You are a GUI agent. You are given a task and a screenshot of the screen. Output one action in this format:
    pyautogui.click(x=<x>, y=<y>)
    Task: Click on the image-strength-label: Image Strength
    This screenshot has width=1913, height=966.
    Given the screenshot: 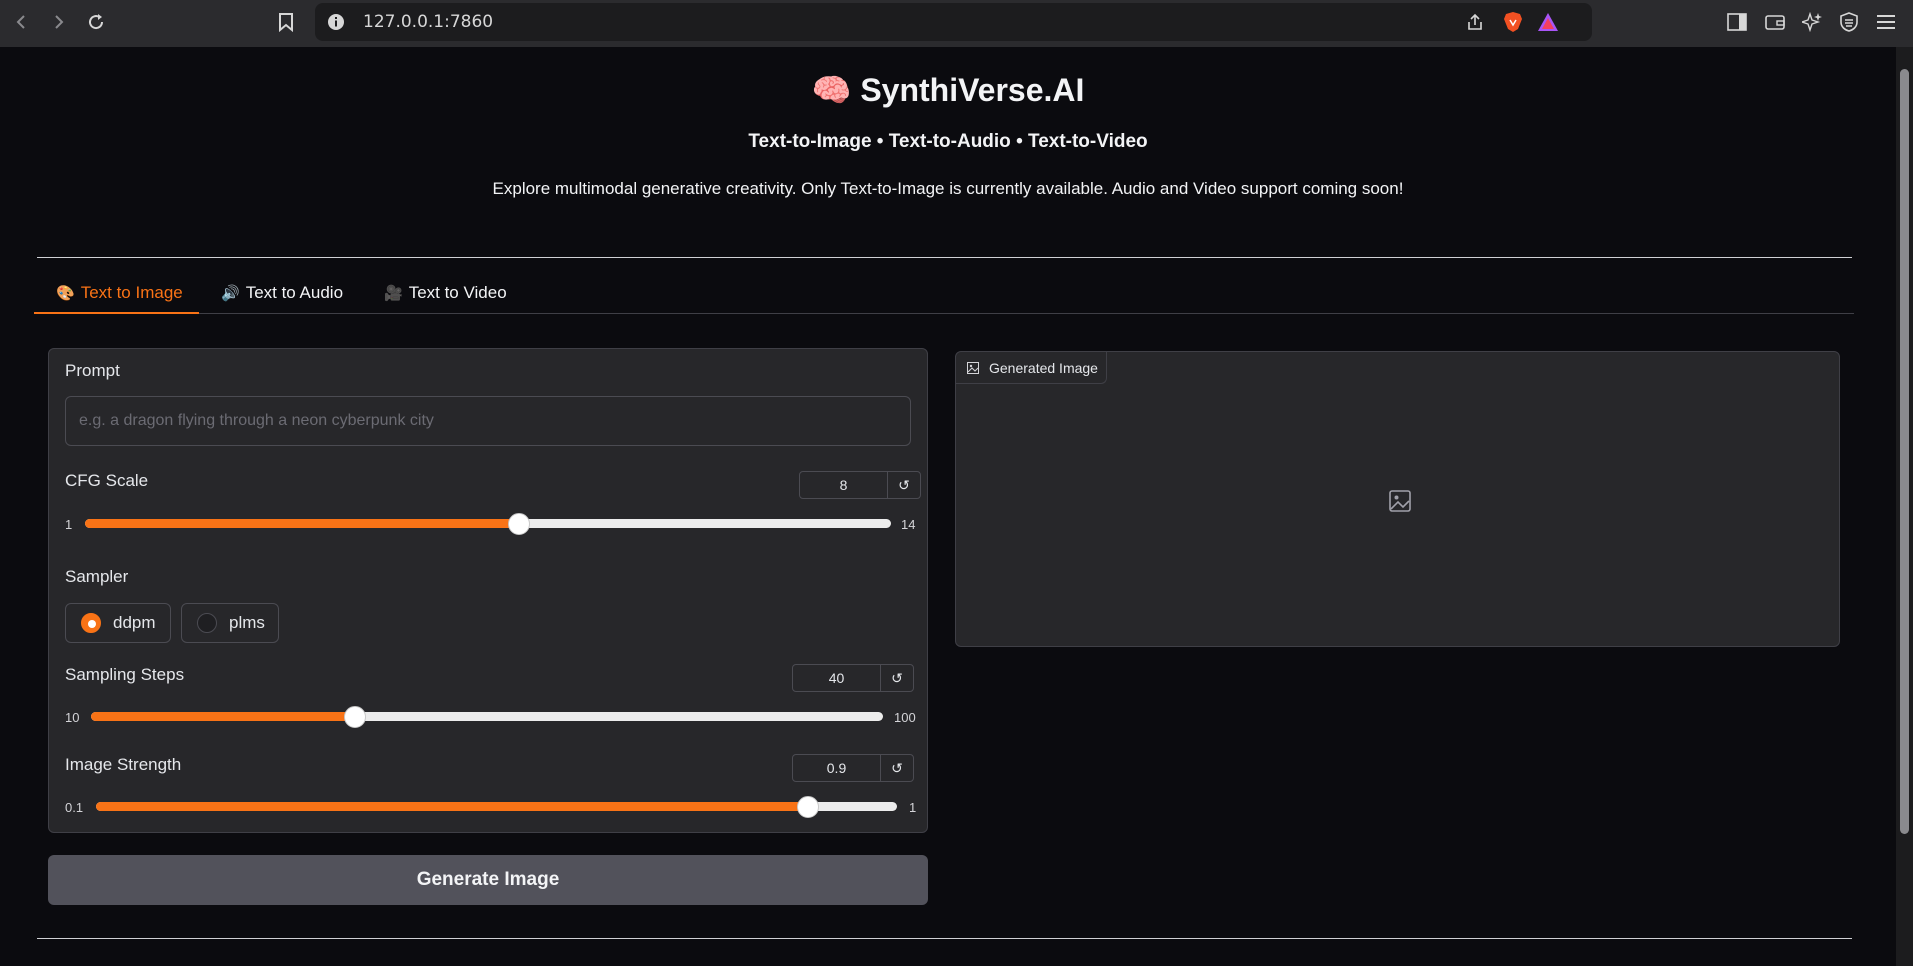 What is the action you would take?
    pyautogui.click(x=123, y=764)
    